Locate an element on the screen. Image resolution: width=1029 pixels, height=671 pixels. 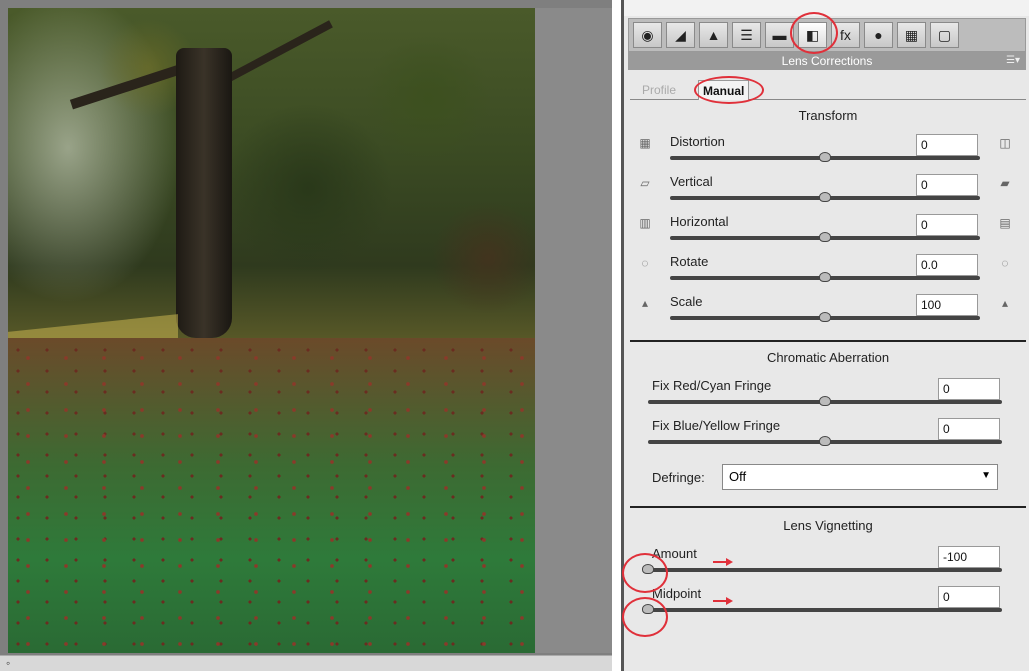
snapshots-tab-button: ▢ is located at coordinates (944, 35).